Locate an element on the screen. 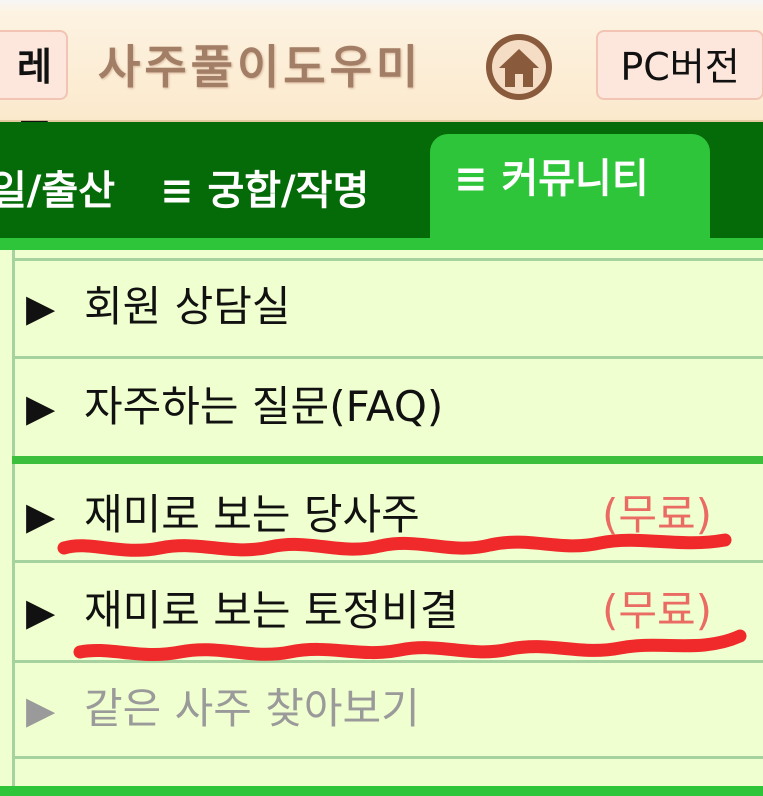 Image resolution: width=763 pixels, height=796 pixels. nav-bottom-bar is located at coordinates (381, 244).